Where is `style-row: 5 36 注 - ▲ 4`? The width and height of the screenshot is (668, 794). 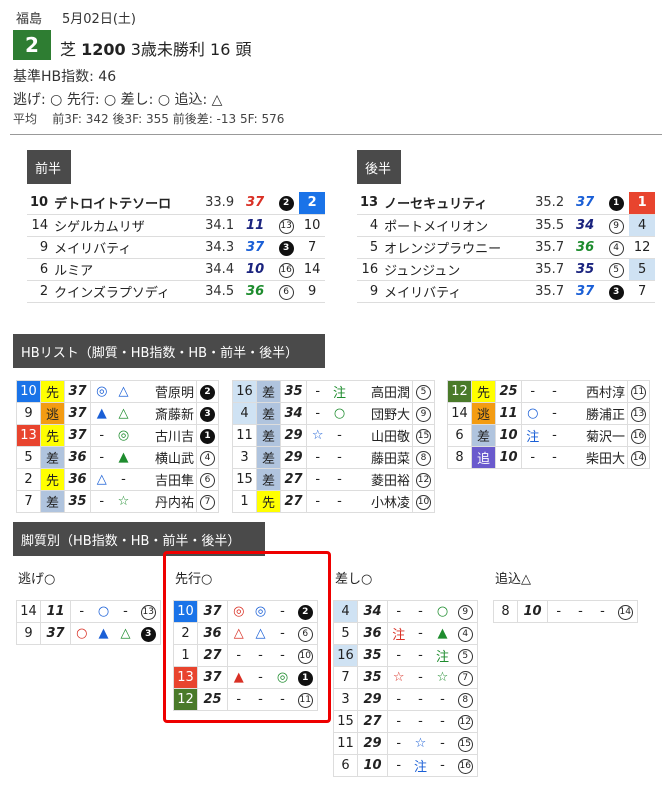
style-row: 5 36 注 - ▲ 4 is located at coordinates (405, 633).